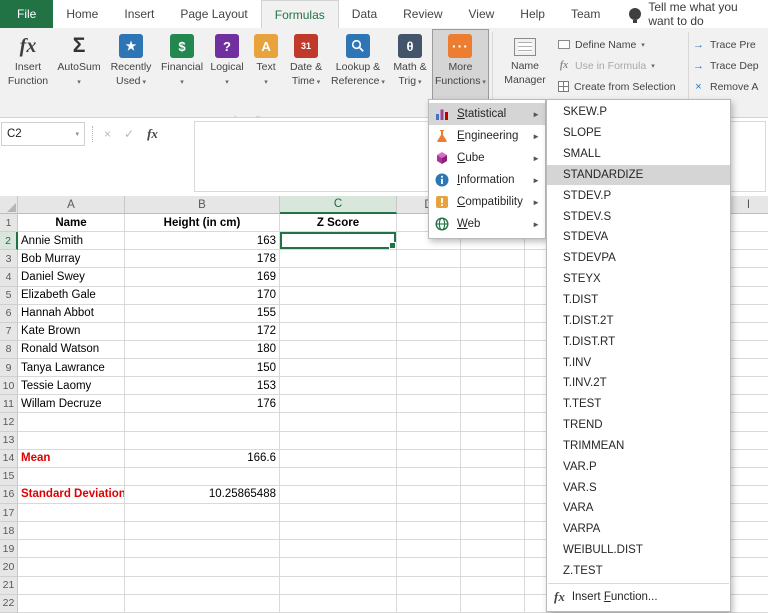 This screenshot has width=768, height=613. What do you see at coordinates (79, 64) in the screenshot?
I see `autosum-button: Σ AutoSum ▾` at bounding box center [79, 64].